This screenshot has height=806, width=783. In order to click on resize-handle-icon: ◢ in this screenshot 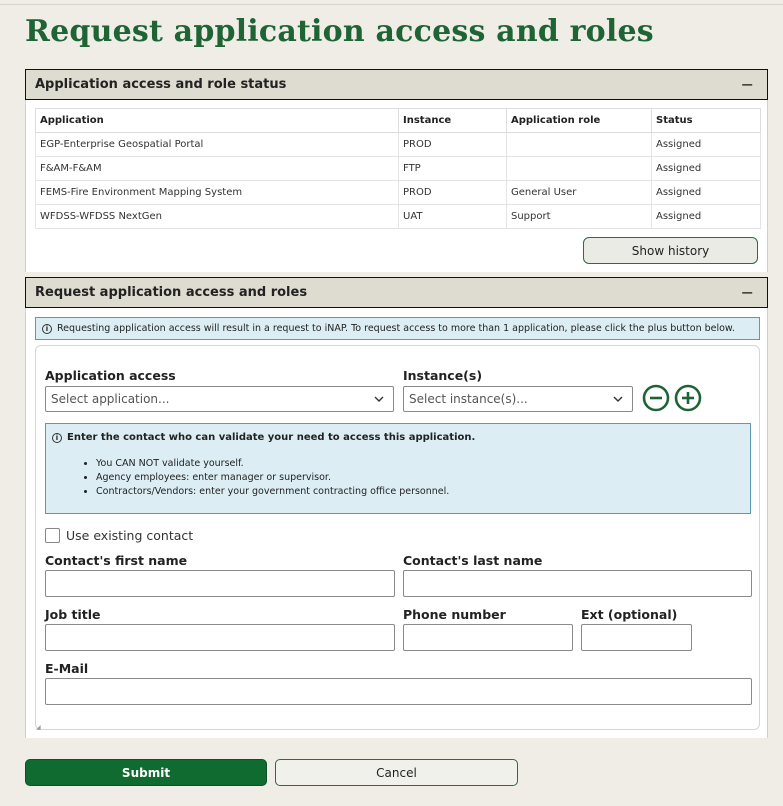, I will do `click(38, 727)`.